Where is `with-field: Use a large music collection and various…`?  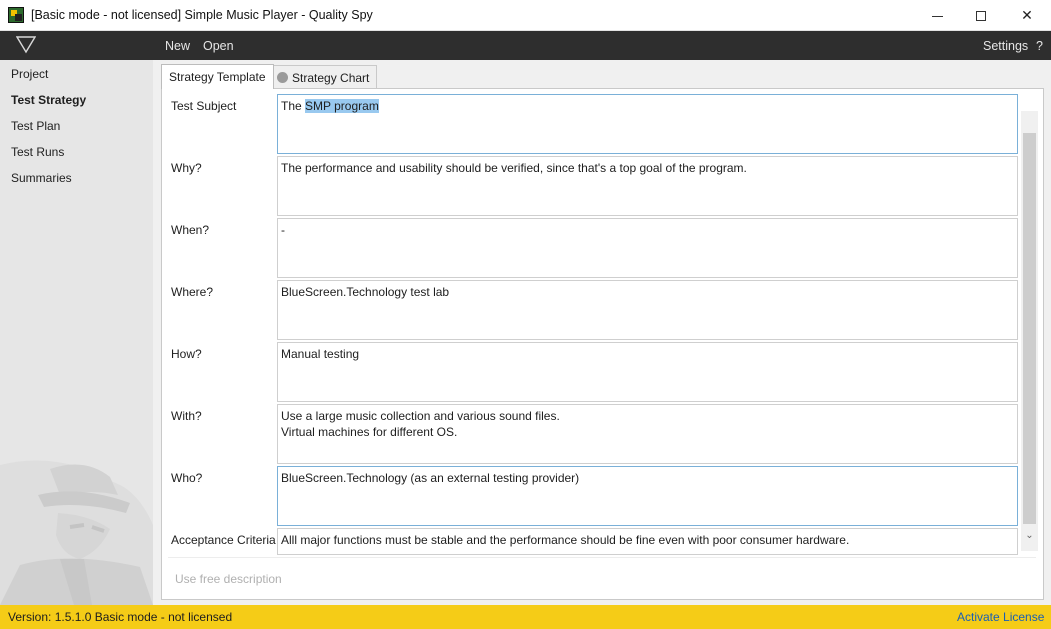
with-field: Use a large music collection and various… is located at coordinates (647, 434).